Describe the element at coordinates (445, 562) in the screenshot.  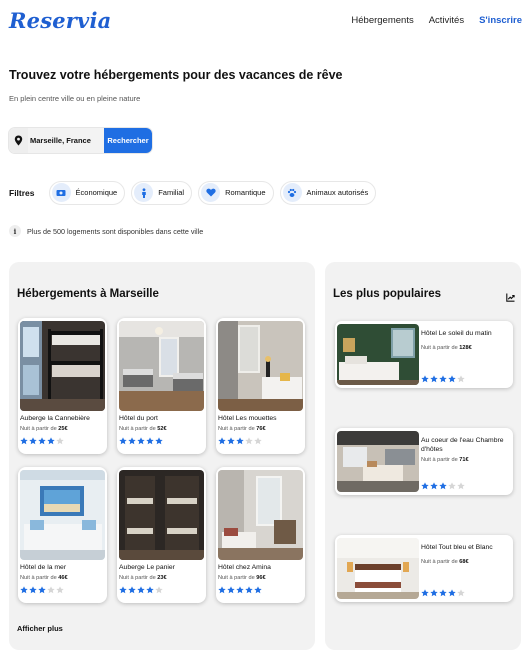
I see `popular-price: Nuit à partir de 68€` at that location.